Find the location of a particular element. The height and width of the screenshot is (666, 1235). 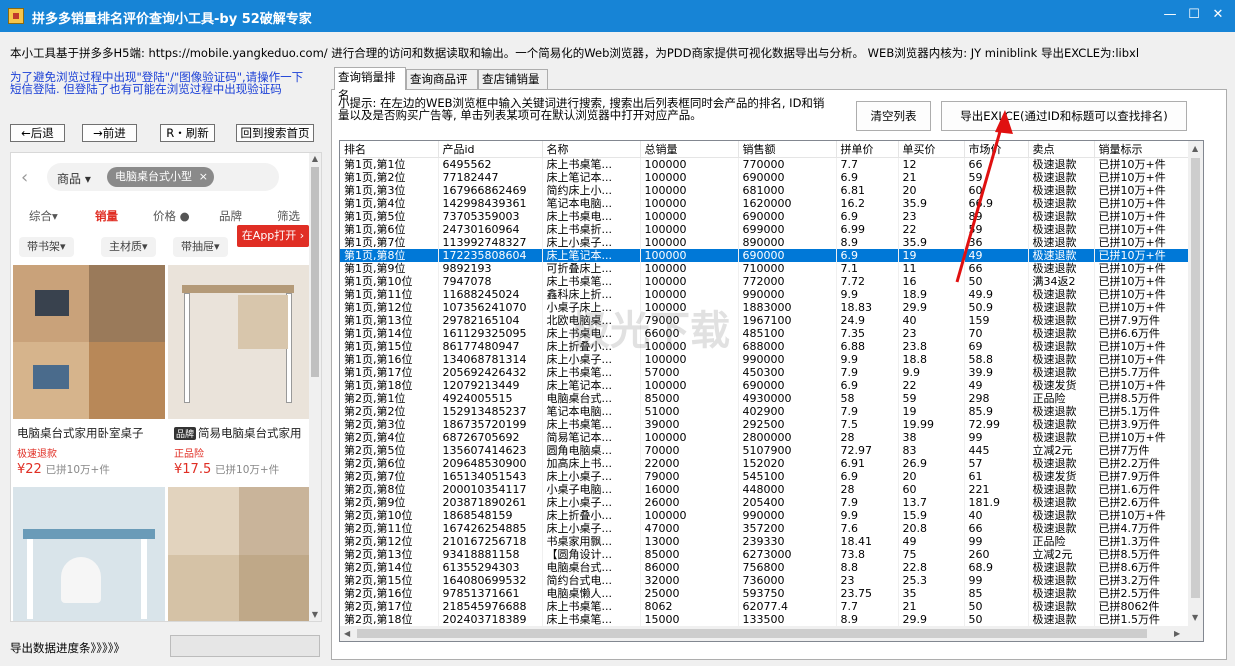

keyword-tag: 电脑桌台式小型 × is located at coordinates (160, 177).